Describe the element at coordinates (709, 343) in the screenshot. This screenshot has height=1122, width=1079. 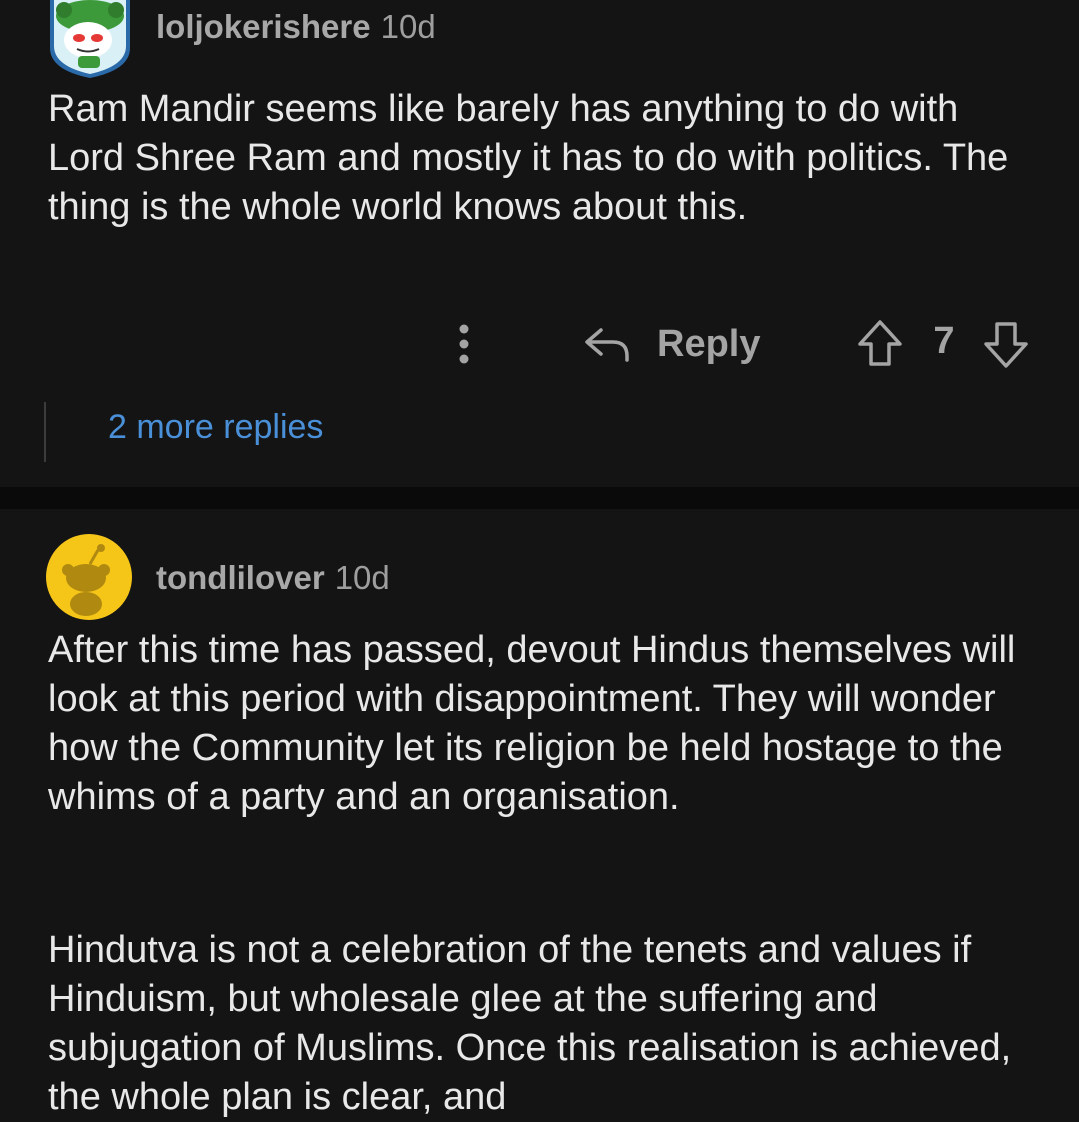
I see `reply-label: Reply` at that location.